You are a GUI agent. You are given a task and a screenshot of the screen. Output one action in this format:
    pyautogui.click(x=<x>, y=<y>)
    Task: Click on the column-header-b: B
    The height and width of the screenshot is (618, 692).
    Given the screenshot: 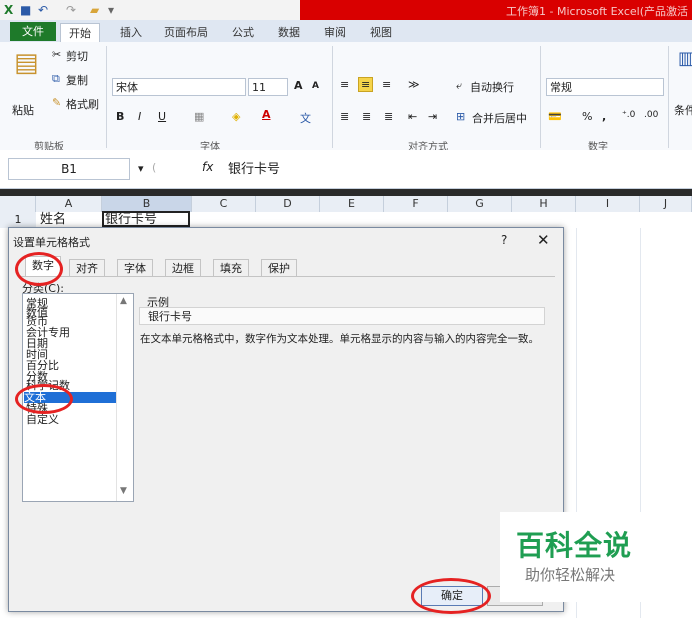 What is the action you would take?
    pyautogui.click(x=147, y=204)
    